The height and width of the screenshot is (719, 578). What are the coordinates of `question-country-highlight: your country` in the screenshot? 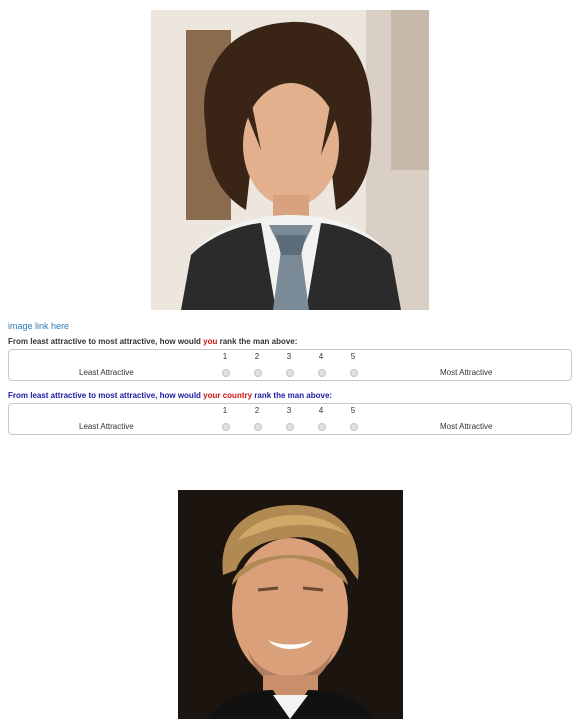 It's located at (228, 395).